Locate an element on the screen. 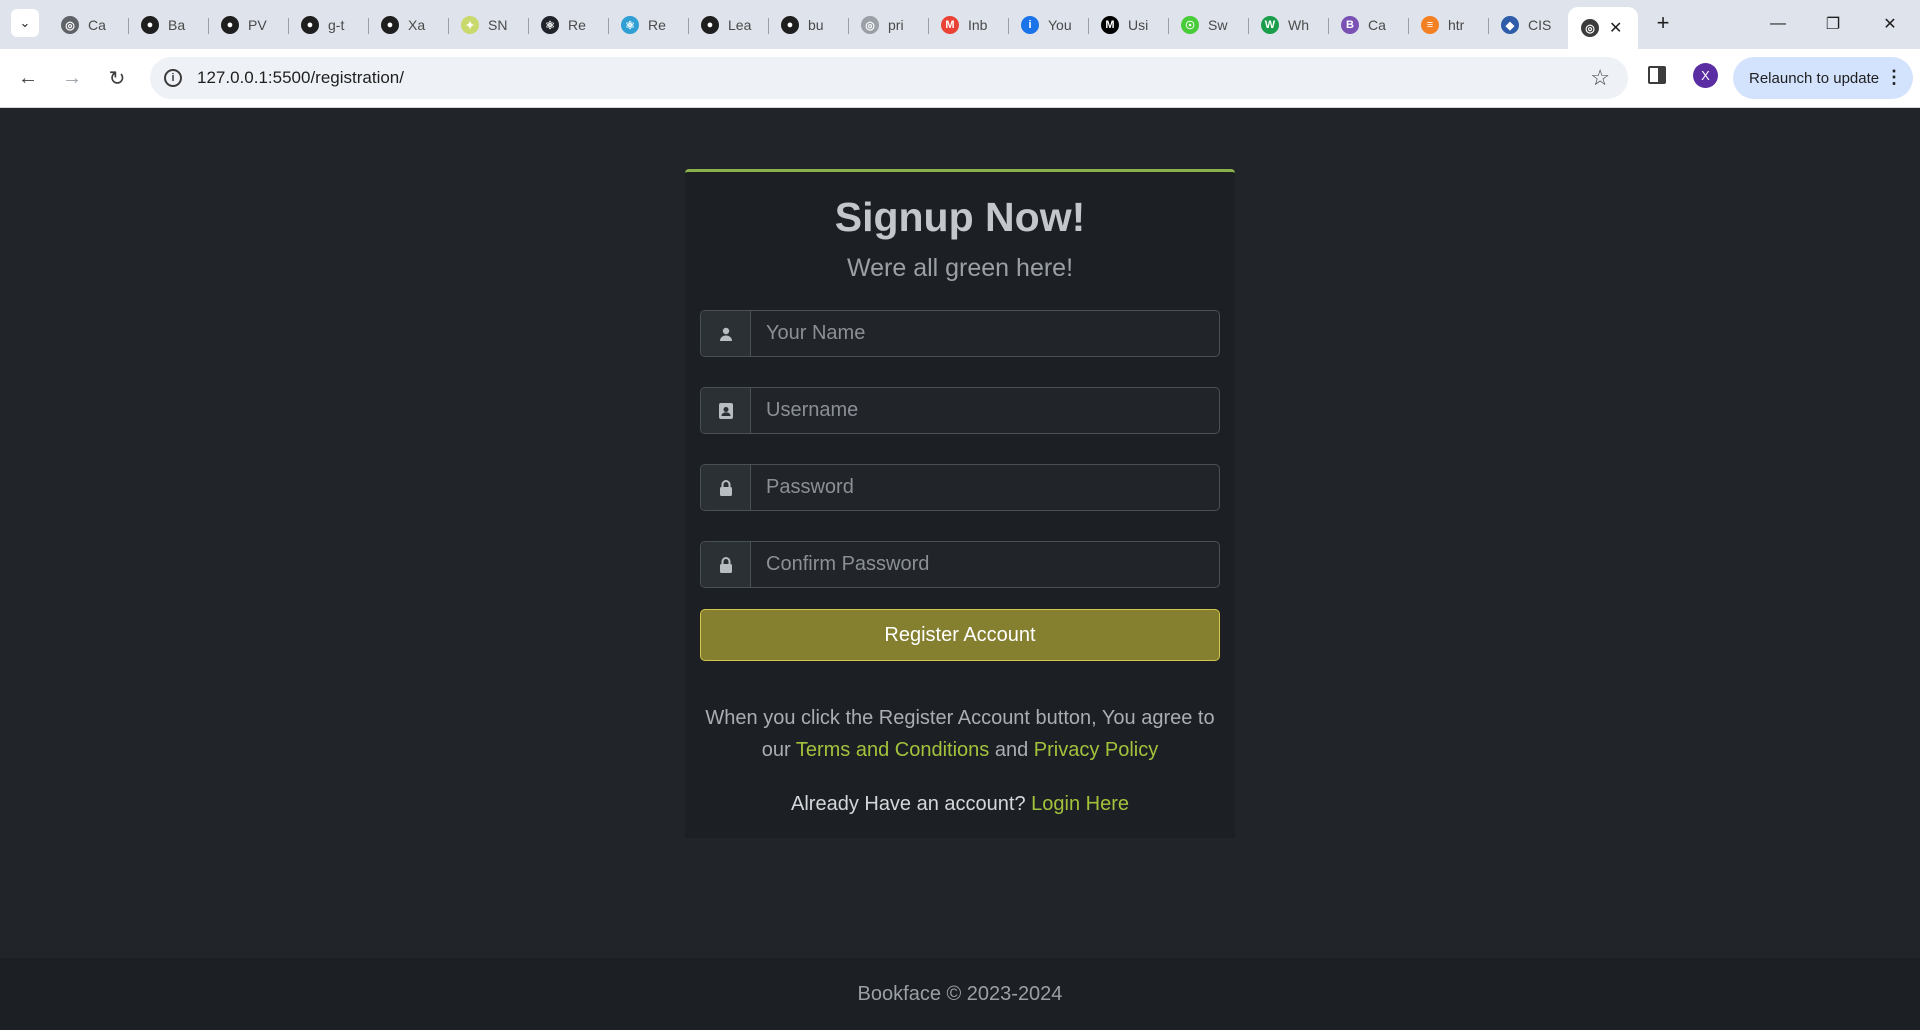 The image size is (1920, 1030). browser-tab: ● g-t is located at coordinates (328, 25).